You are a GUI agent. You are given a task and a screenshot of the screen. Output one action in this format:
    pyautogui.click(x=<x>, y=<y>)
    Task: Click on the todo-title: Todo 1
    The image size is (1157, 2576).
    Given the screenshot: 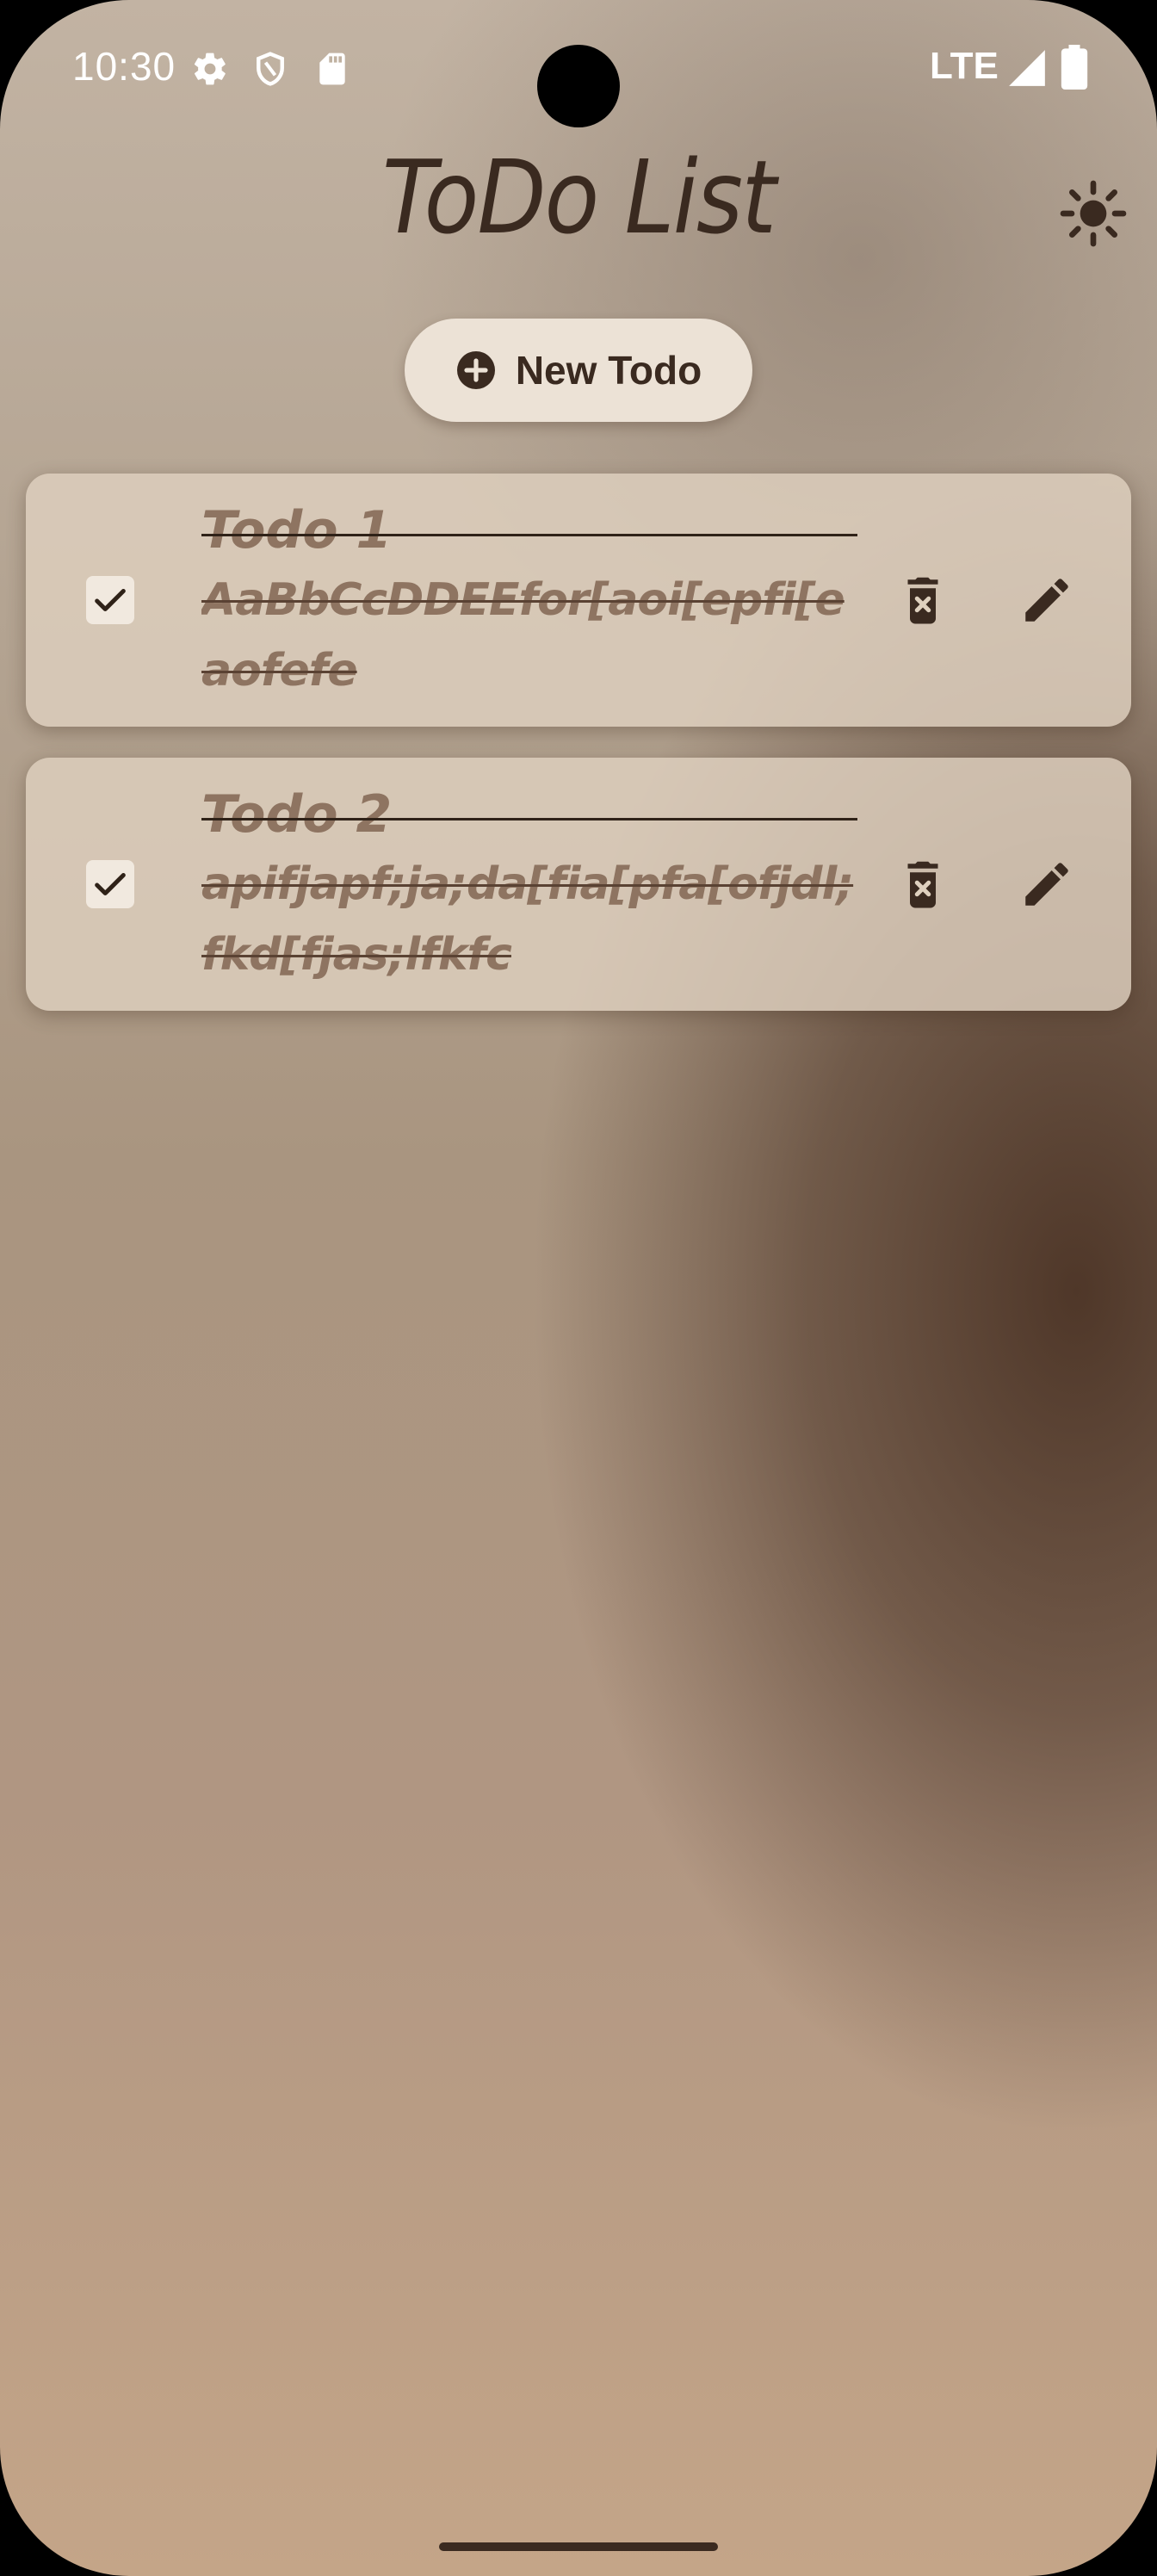 What is the action you would take?
    pyautogui.click(x=529, y=530)
    